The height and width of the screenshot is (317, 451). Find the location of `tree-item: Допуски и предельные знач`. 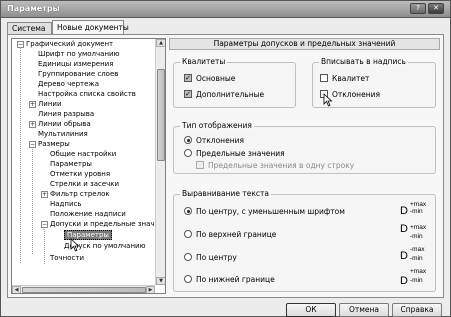

tree-item: Допуски и предельные знач is located at coordinates (102, 224).